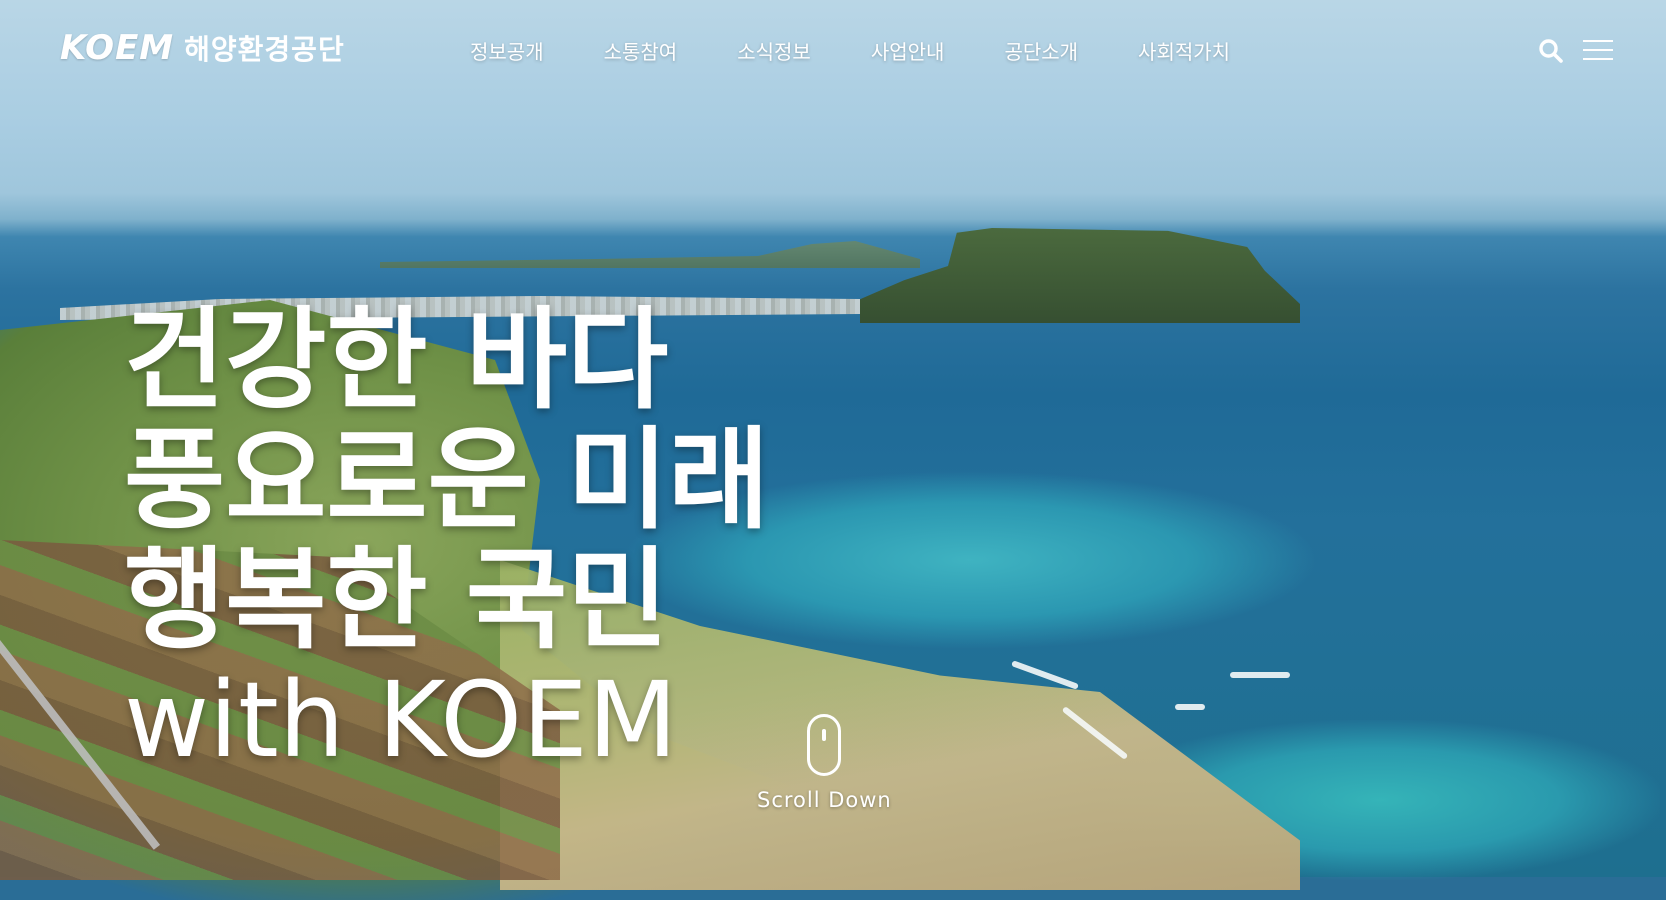  Describe the element at coordinates (264, 49) in the screenshot. I see `logo-text: 해양환경공단` at that location.